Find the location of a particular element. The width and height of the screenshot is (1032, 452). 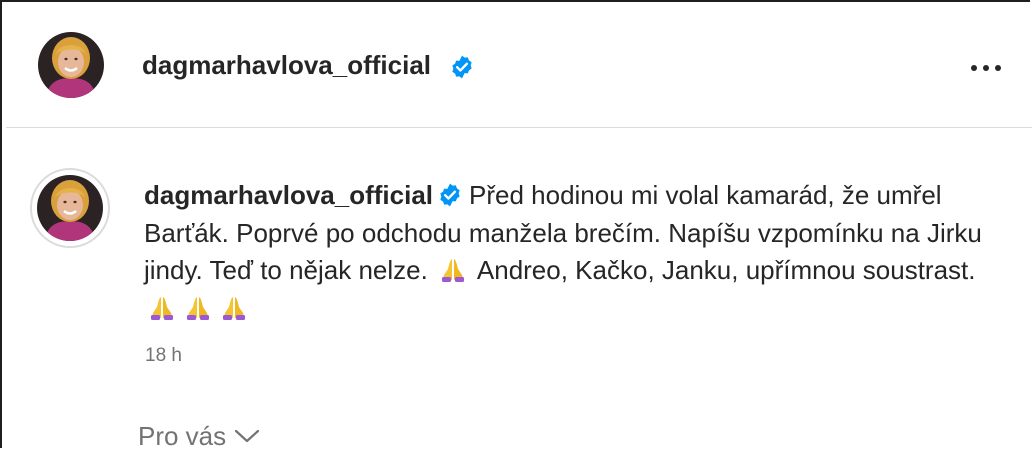

post-username: dagmarhavlova_official is located at coordinates (286, 65).